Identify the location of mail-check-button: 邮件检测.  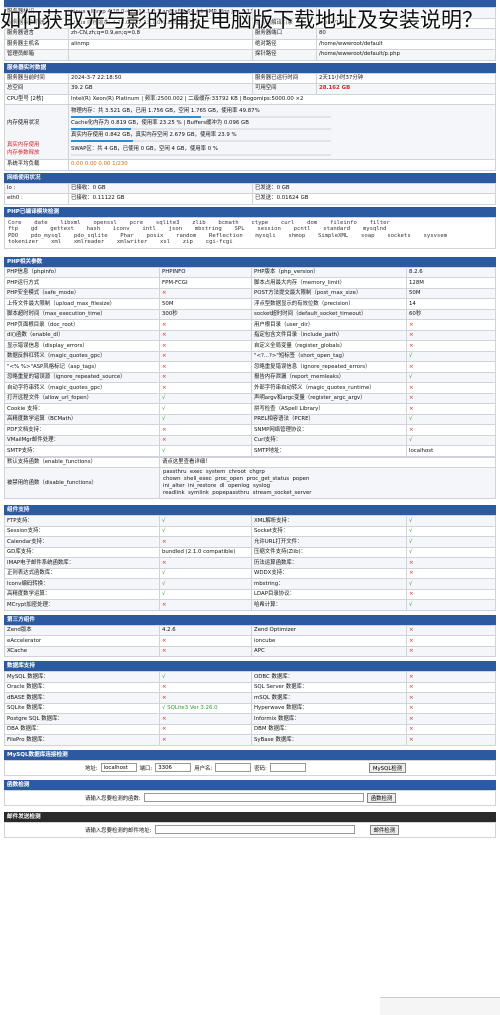
(384, 829).